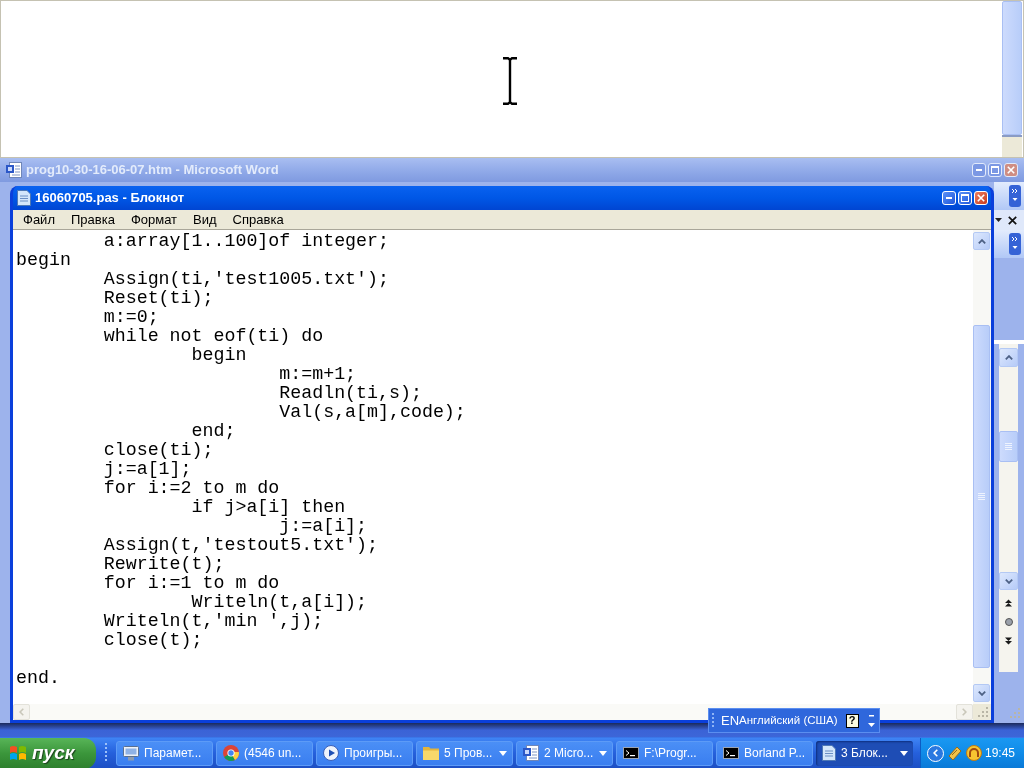 The width and height of the screenshot is (1024, 768). Describe the element at coordinates (213, 621) in the screenshot. I see `code-line: Writeln(t,'min ',j);` at that location.